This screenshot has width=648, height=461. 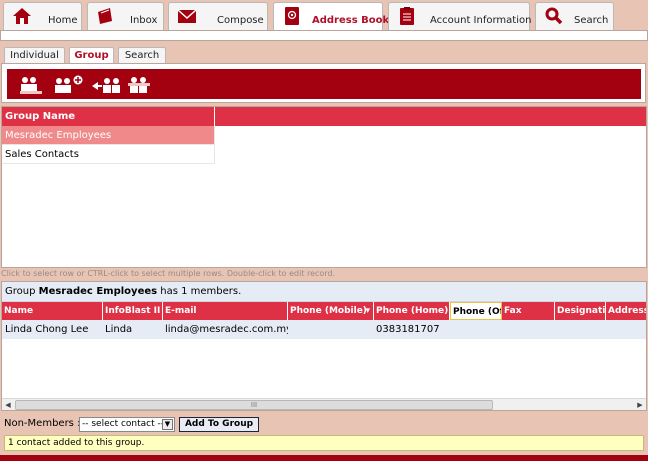 I want to click on contact-select: -- select contact -- ▼, so click(x=127, y=424).